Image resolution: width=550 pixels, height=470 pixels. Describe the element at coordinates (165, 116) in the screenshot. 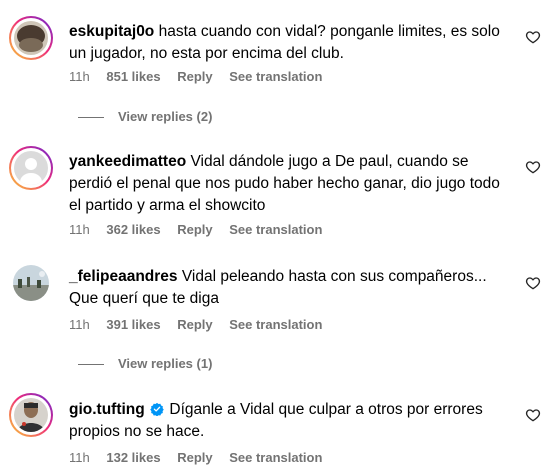

I see `view-replies-label: View replies (2)` at that location.